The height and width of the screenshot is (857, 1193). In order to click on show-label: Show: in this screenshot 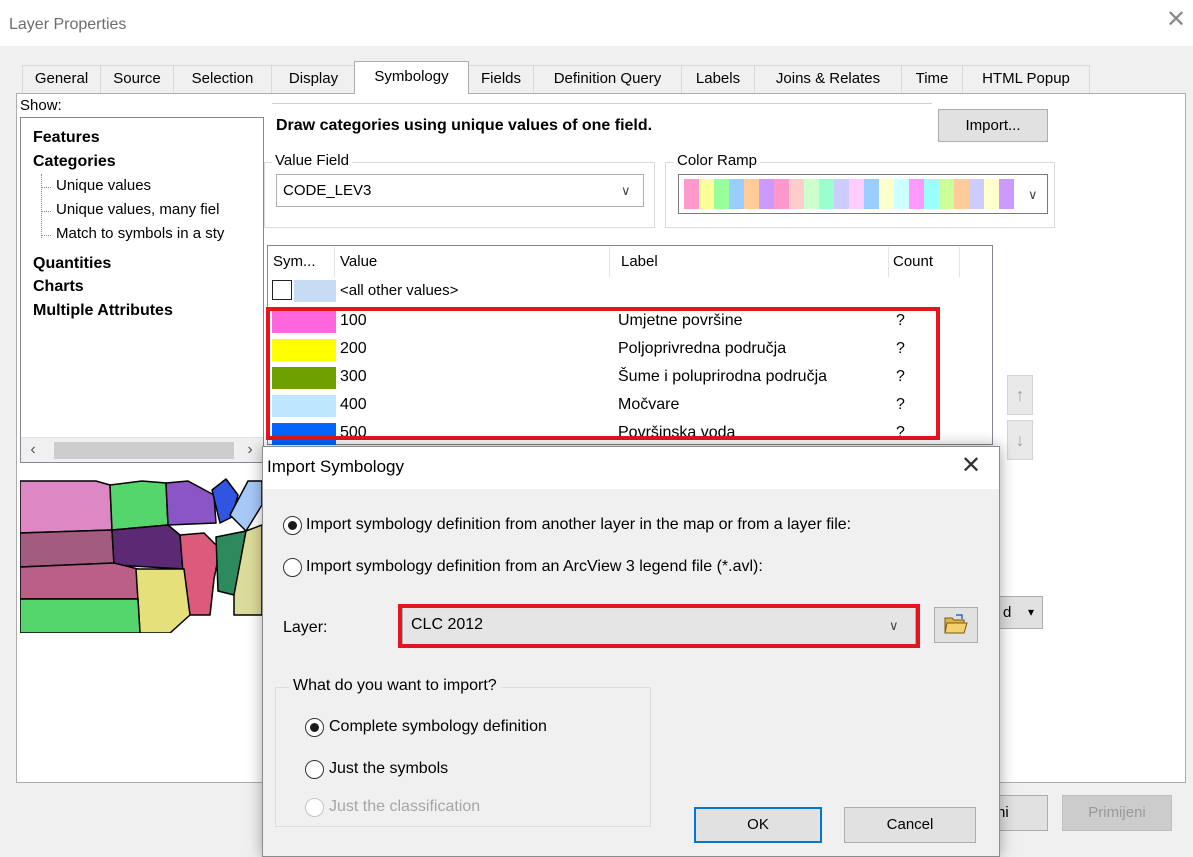, I will do `click(41, 105)`.